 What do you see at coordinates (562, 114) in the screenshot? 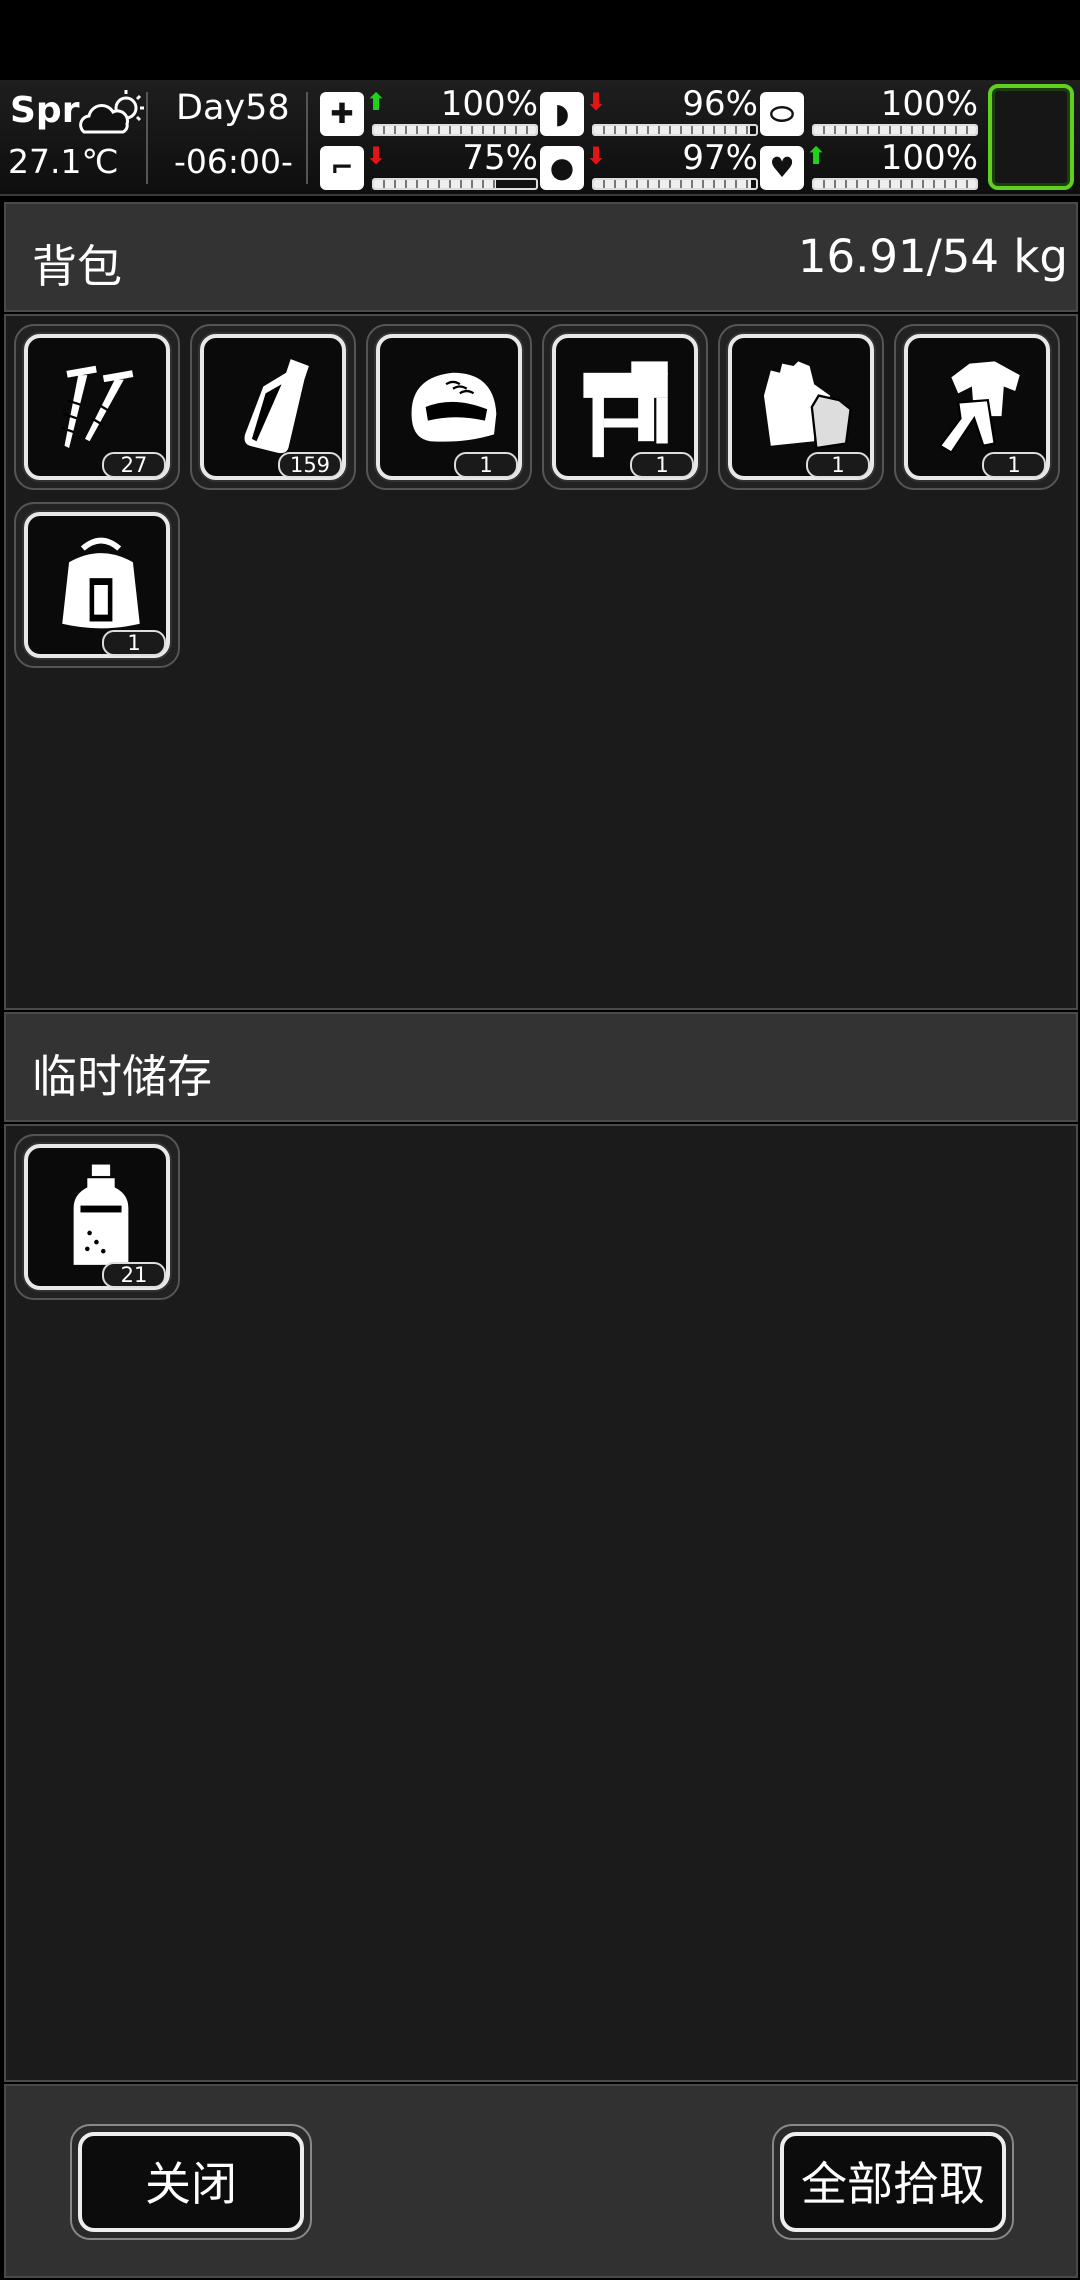
I see `stomach-icon: ◗` at bounding box center [562, 114].